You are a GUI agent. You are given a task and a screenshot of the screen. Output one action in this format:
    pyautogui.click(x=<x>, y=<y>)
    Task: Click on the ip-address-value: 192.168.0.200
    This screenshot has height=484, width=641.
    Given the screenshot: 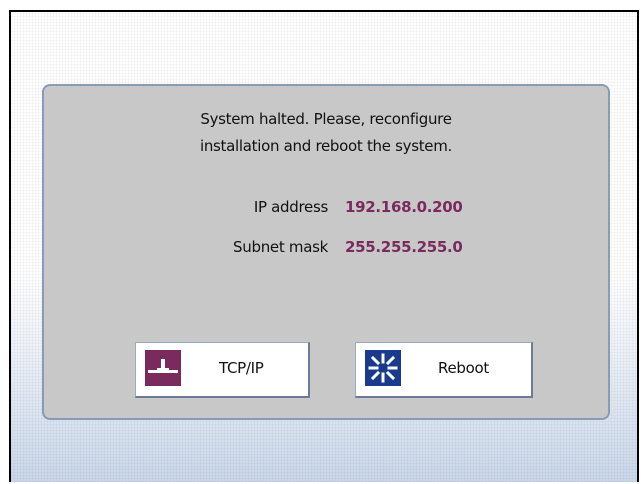 What is the action you would take?
    pyautogui.click(x=404, y=207)
    